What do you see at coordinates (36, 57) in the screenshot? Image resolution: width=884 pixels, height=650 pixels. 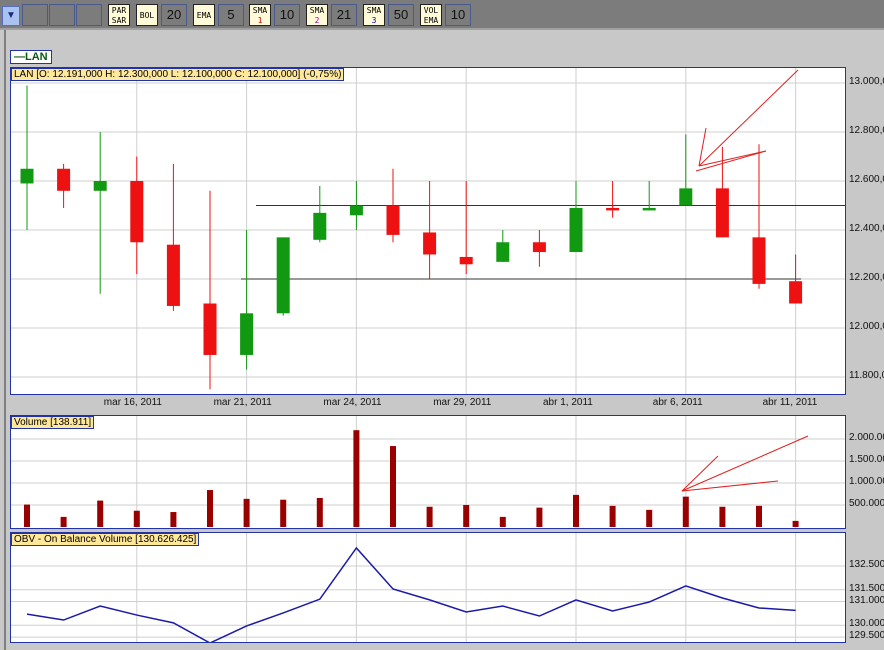 I see `legend-symbol: LAN` at bounding box center [36, 57].